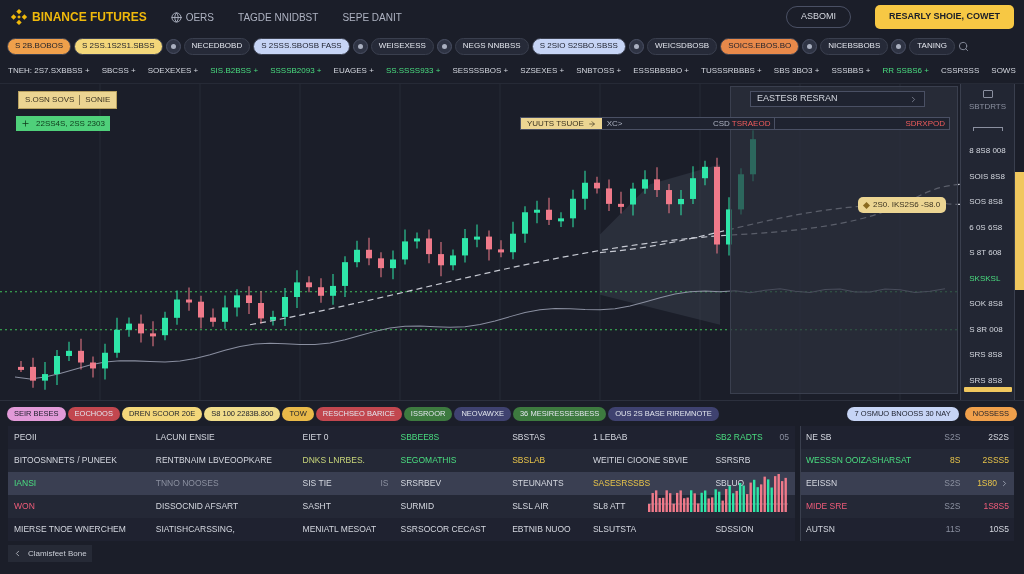 Image resolution: width=1024 pixels, height=574 pixels. What do you see at coordinates (731, 70) in the screenshot?
I see `ticker-item: TUSSSRBBBS +` at bounding box center [731, 70].